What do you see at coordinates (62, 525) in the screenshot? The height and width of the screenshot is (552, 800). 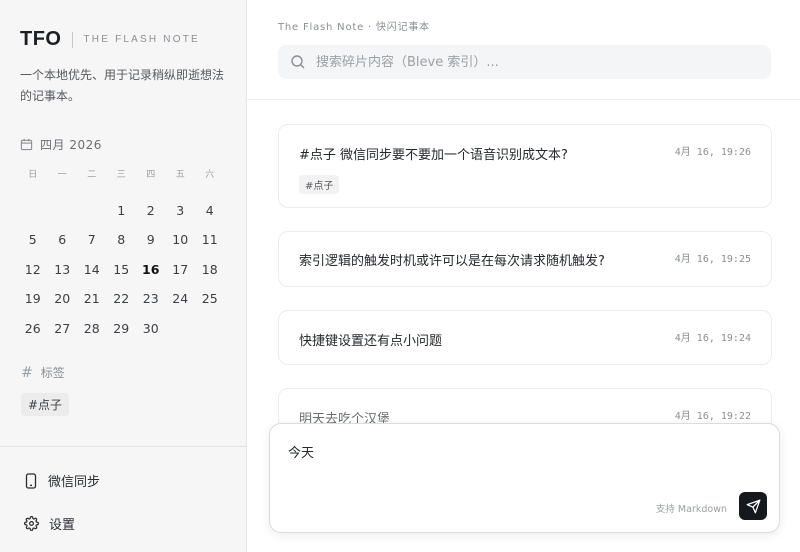 I see `settings-label: 设置` at bounding box center [62, 525].